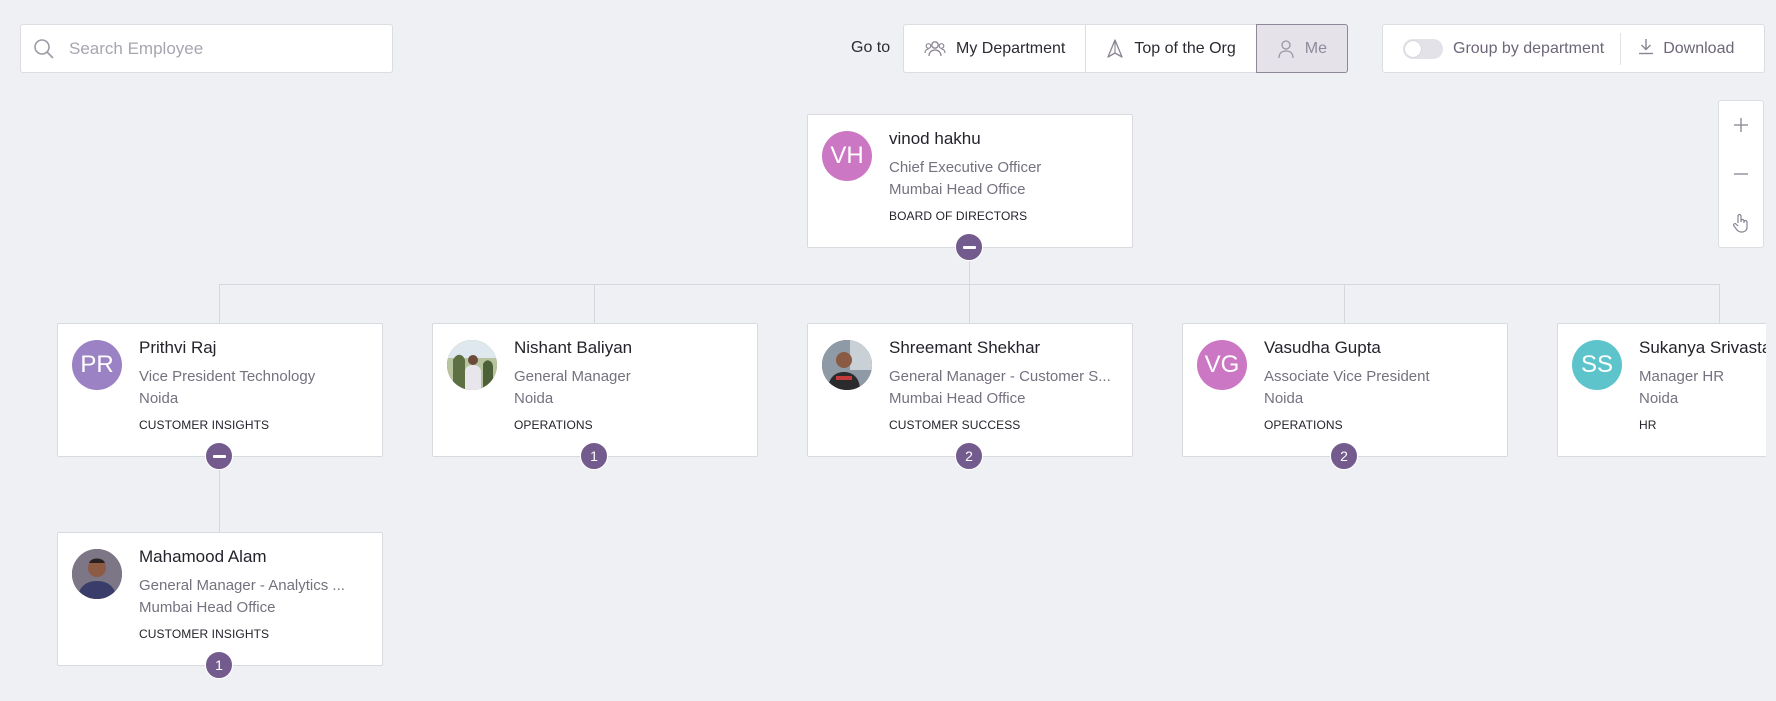  What do you see at coordinates (1702, 347) in the screenshot?
I see `employee-name: Sukanya Srivastava` at bounding box center [1702, 347].